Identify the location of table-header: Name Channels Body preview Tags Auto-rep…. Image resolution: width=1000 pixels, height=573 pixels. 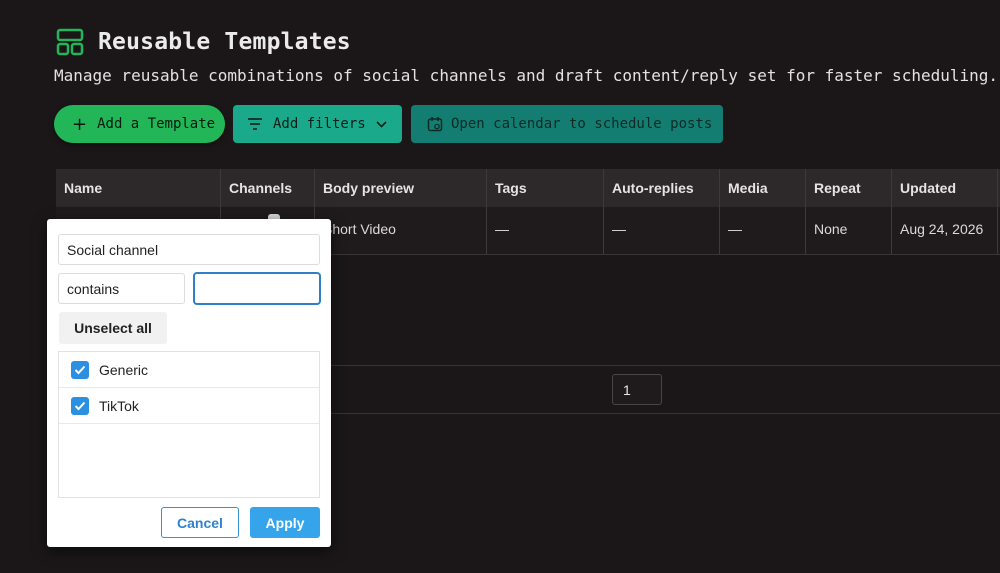
(528, 188).